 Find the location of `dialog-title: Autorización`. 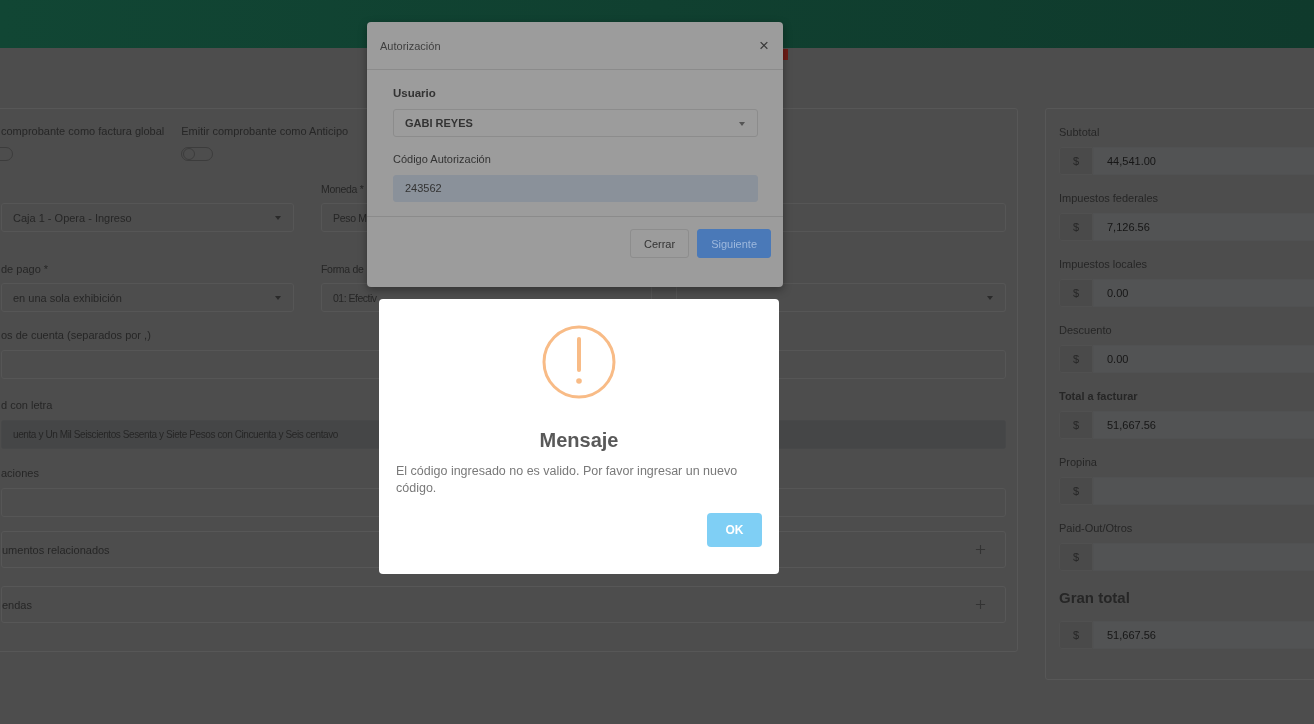

dialog-title: Autorización is located at coordinates (410, 45).